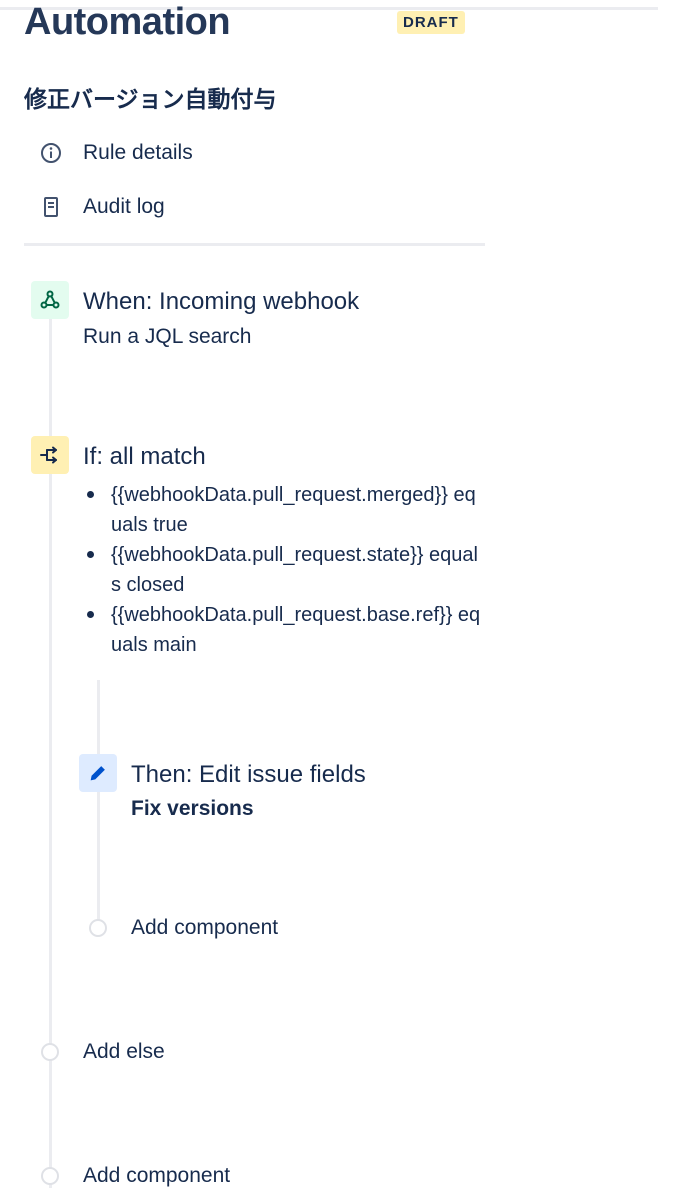  Describe the element at coordinates (150, 100) in the screenshot. I see `rule-name: 修正バージョン自動付与` at that location.